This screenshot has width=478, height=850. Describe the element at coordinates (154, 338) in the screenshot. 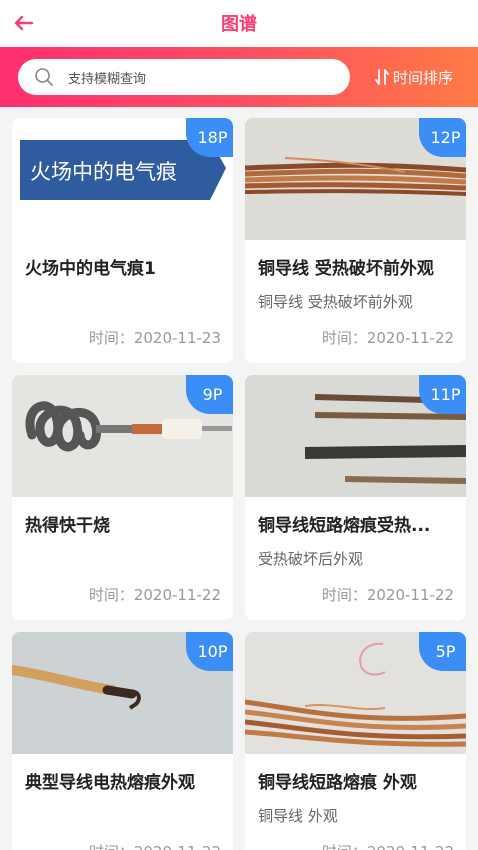

I see `card-time: 时间：2020-11-23` at that location.